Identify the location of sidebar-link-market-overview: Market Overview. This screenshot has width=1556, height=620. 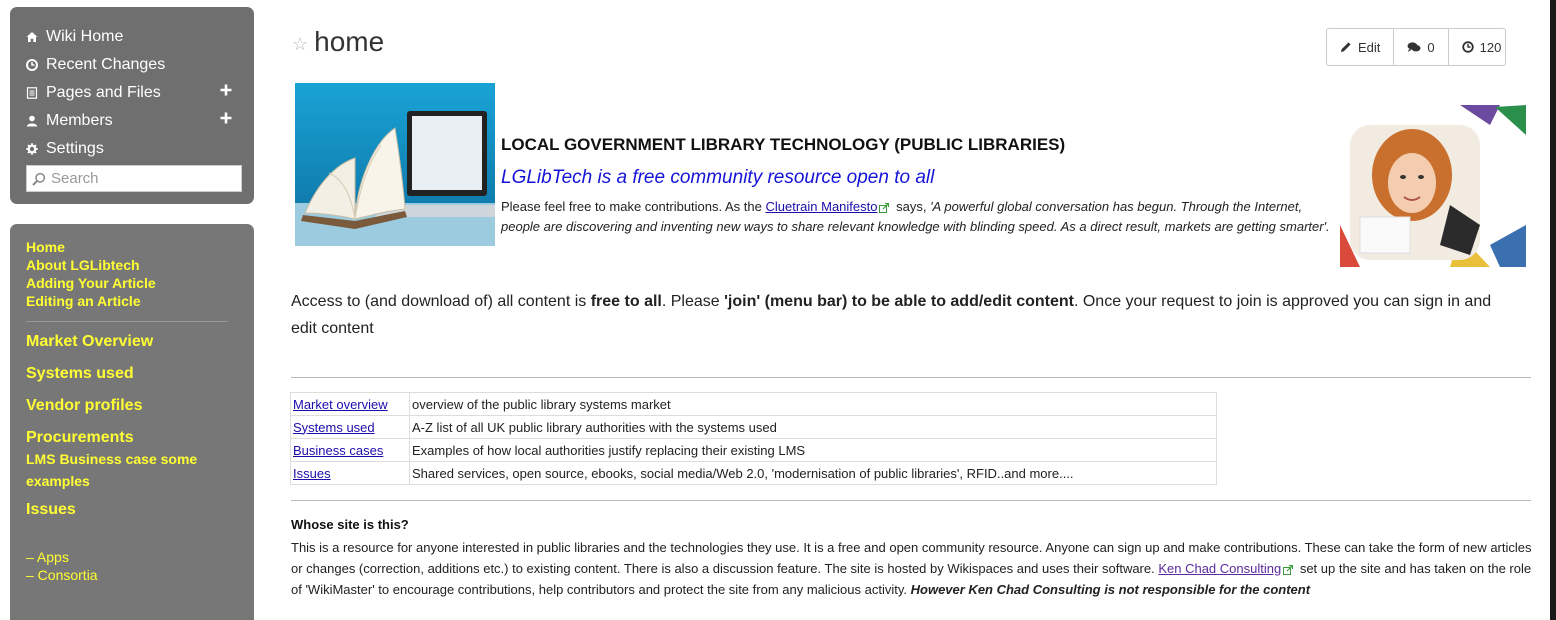
(133, 342).